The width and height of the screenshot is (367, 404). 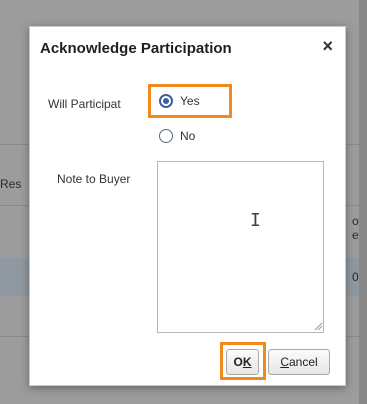 I want to click on background-column-header: e, so click(x=355, y=235).